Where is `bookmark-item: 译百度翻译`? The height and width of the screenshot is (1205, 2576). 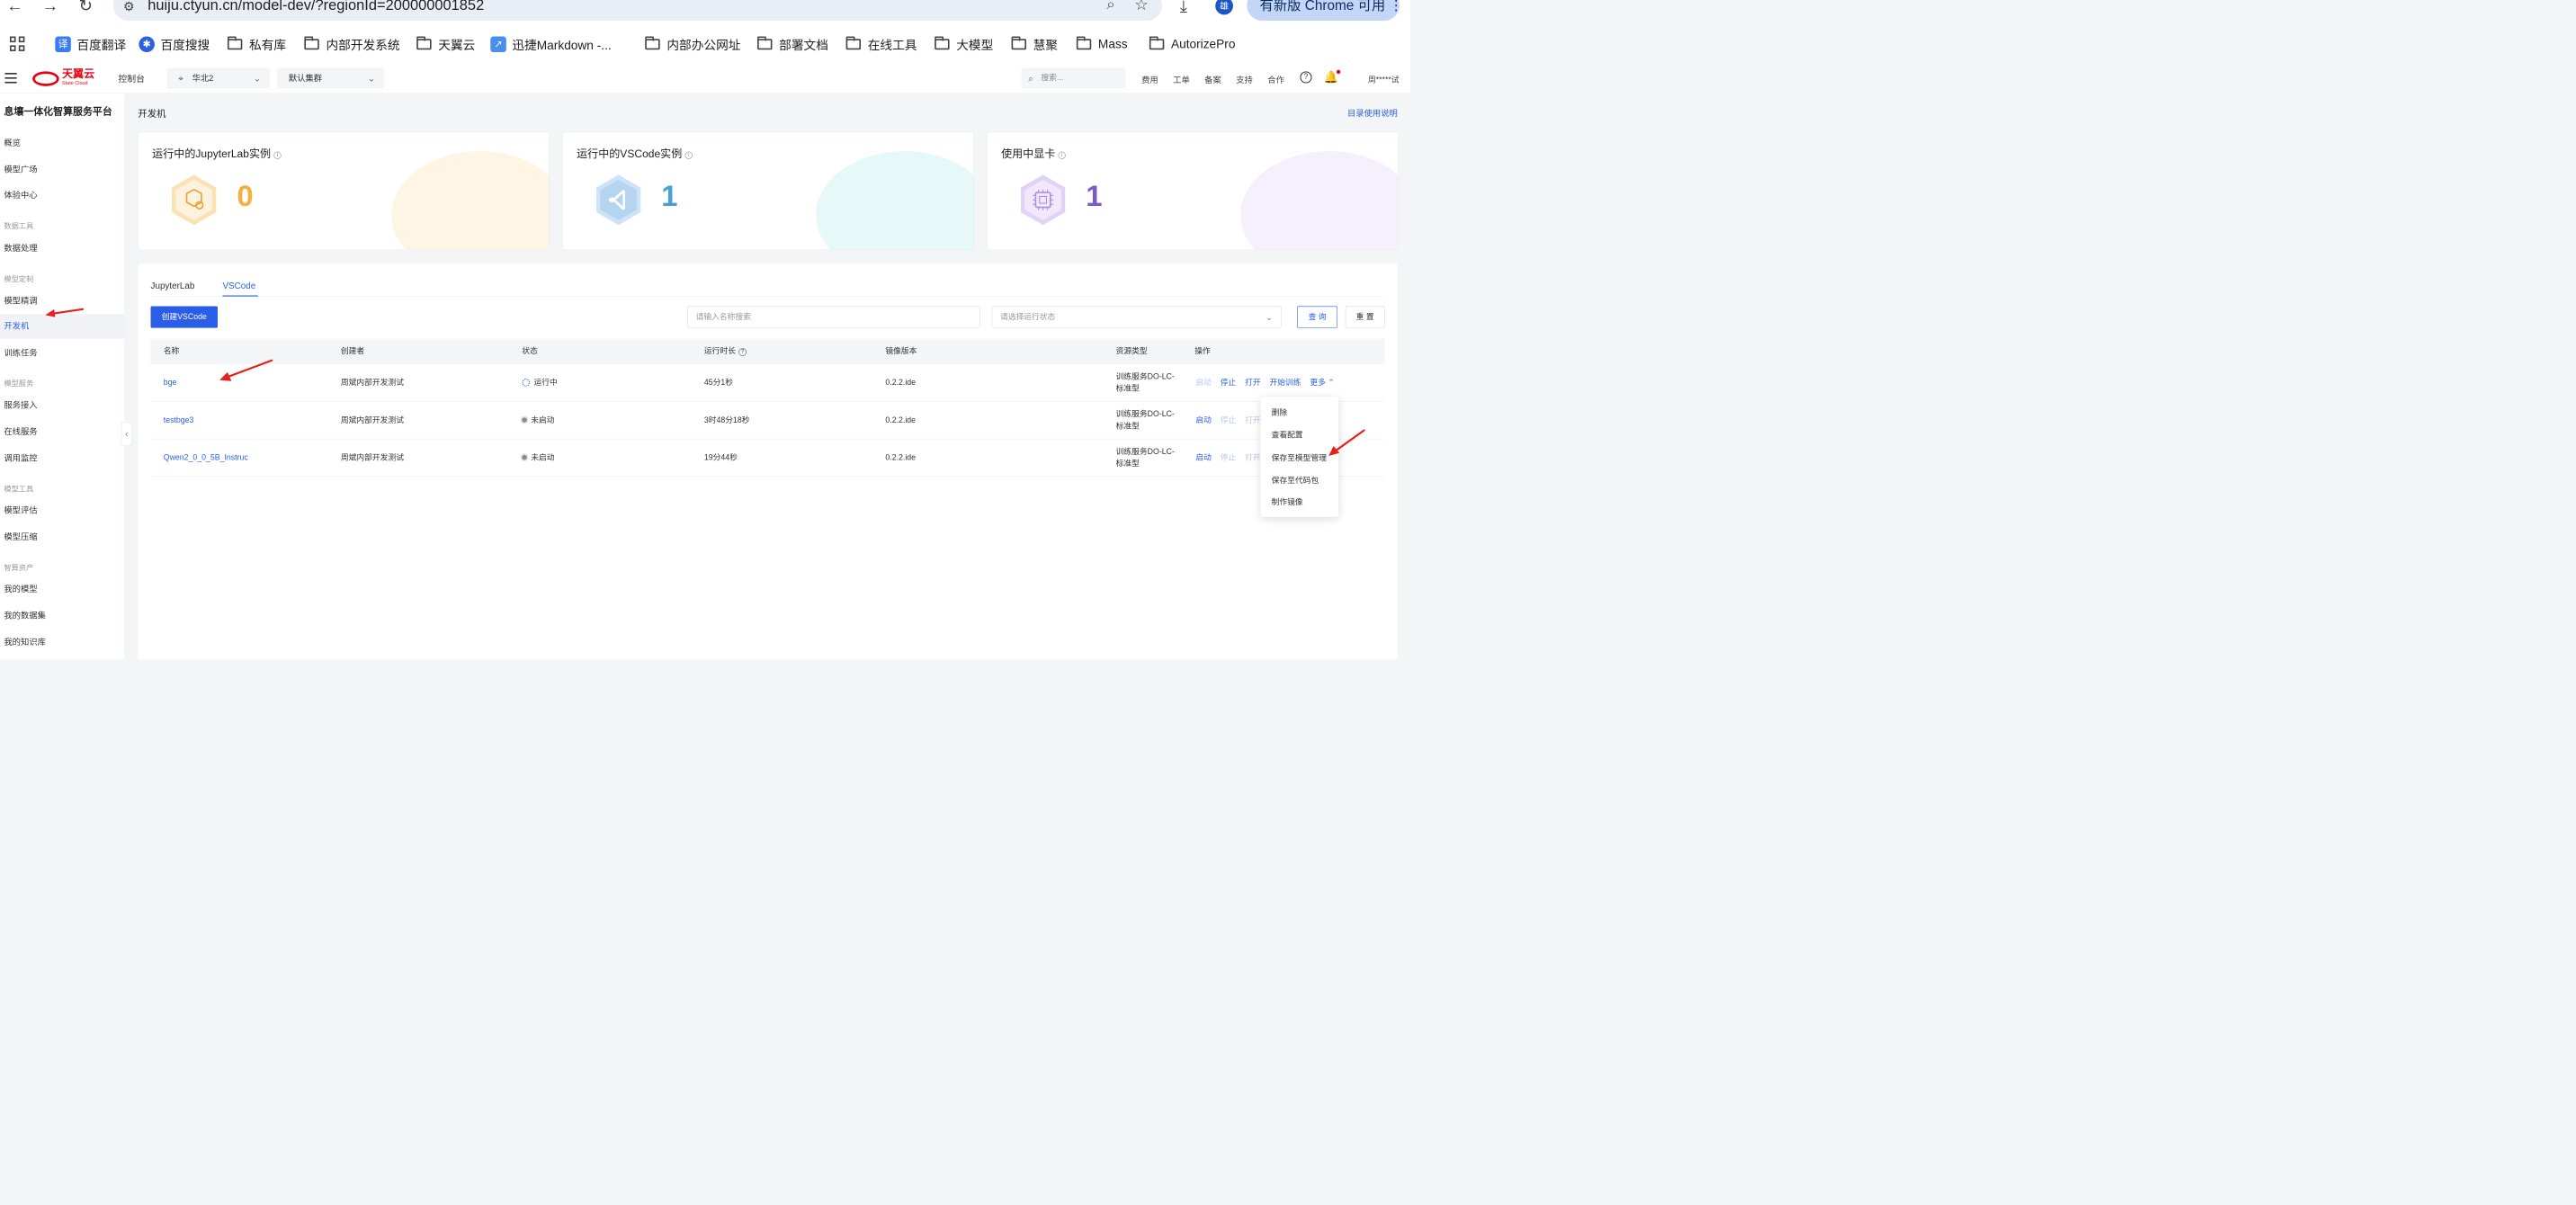
bookmark-item: 译百度翻译 is located at coordinates (90, 44).